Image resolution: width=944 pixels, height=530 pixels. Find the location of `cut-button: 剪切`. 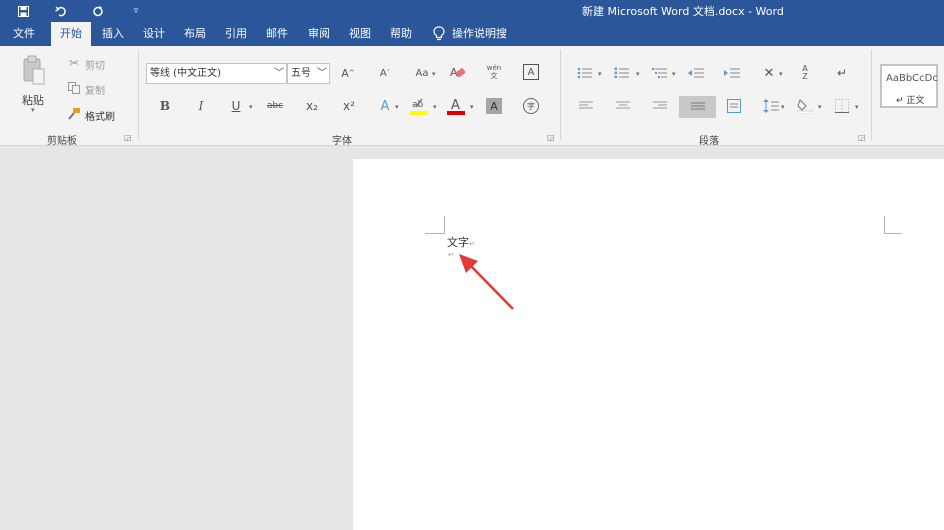

cut-button: 剪切 is located at coordinates (95, 64).